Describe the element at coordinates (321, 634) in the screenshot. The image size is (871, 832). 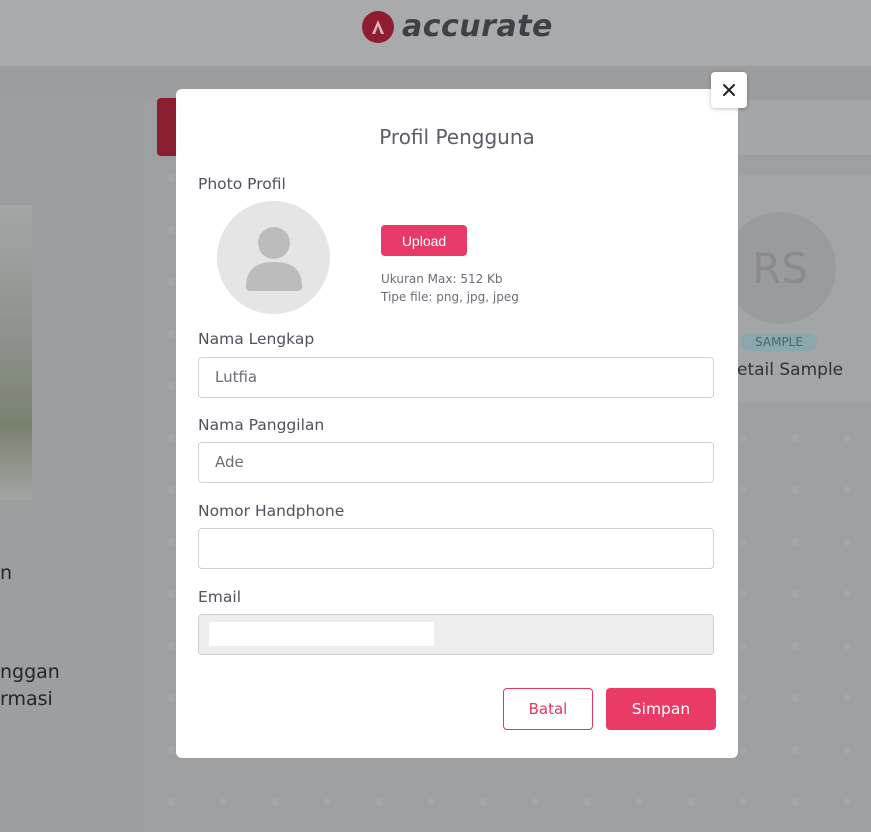
I see `email-redaction` at that location.